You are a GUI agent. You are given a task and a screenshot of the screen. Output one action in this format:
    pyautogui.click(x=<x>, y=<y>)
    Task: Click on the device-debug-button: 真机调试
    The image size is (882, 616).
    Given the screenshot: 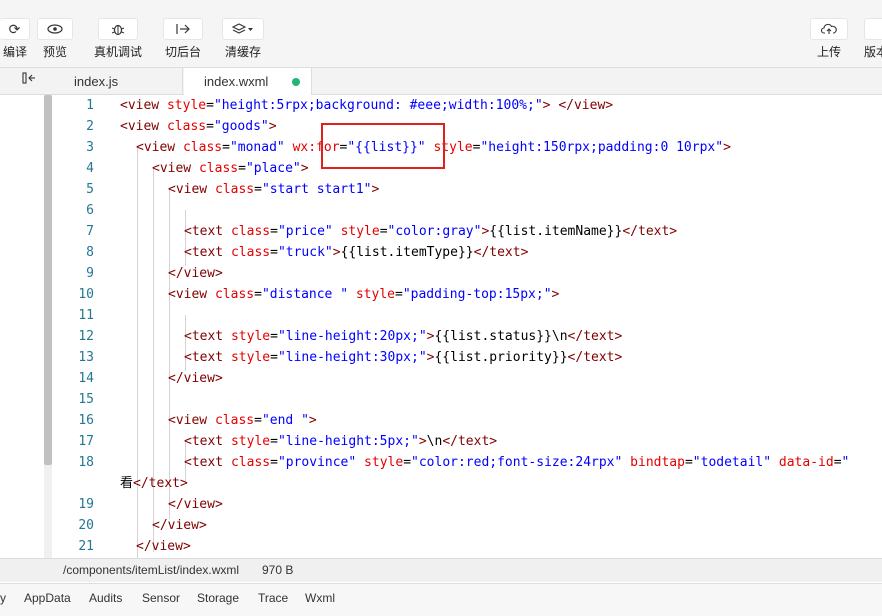 What is the action you would take?
    pyautogui.click(x=118, y=34)
    